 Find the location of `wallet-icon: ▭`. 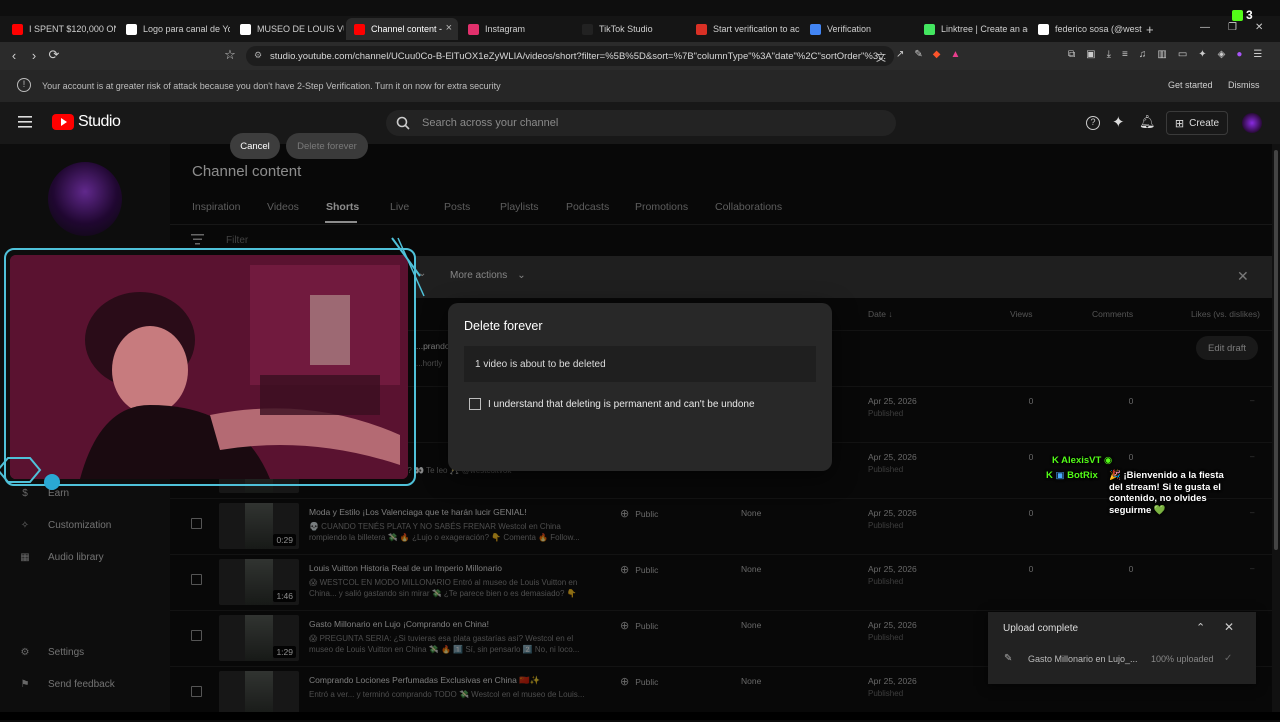

wallet-icon: ▭ is located at coordinates (1182, 54).